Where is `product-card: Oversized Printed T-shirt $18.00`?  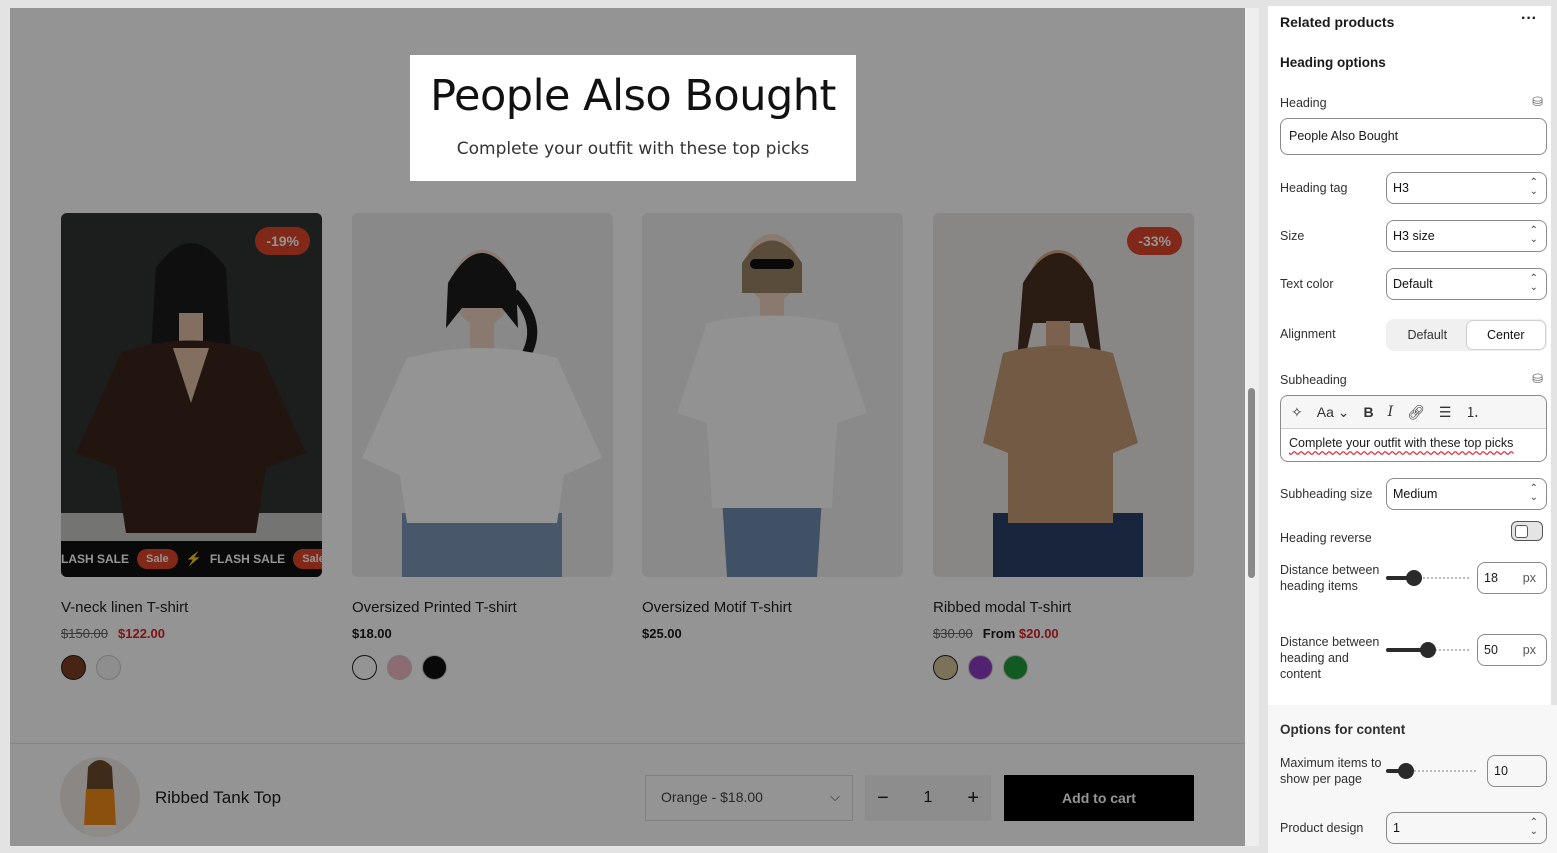 product-card: Oversized Printed T-shirt $18.00 is located at coordinates (482, 446).